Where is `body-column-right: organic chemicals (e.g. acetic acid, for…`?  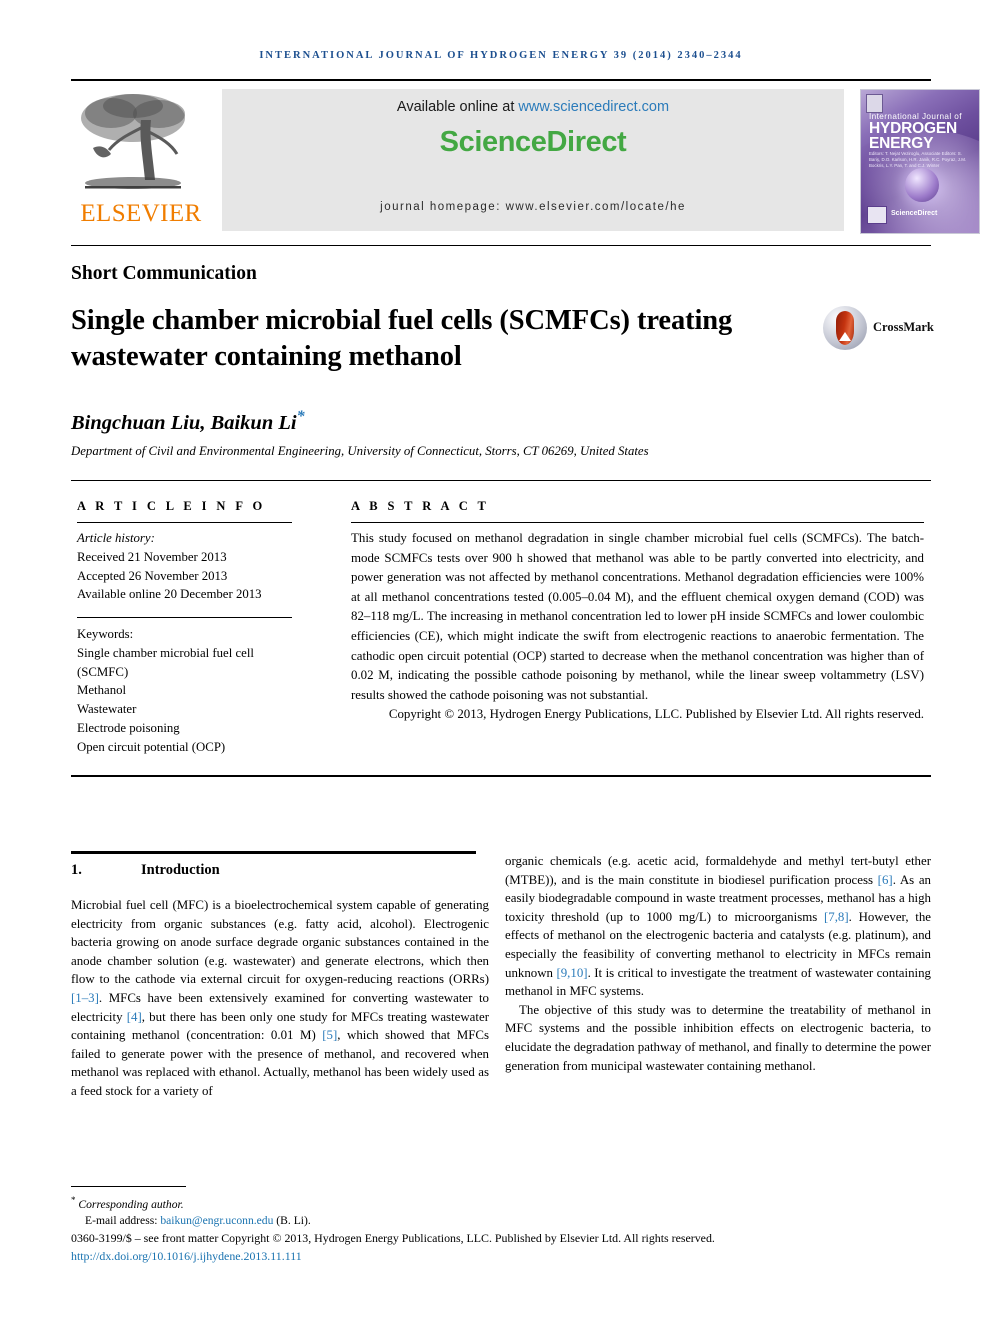
body-column-right: organic chemicals (e.g. acetic acid, for… is located at coordinates (718, 963).